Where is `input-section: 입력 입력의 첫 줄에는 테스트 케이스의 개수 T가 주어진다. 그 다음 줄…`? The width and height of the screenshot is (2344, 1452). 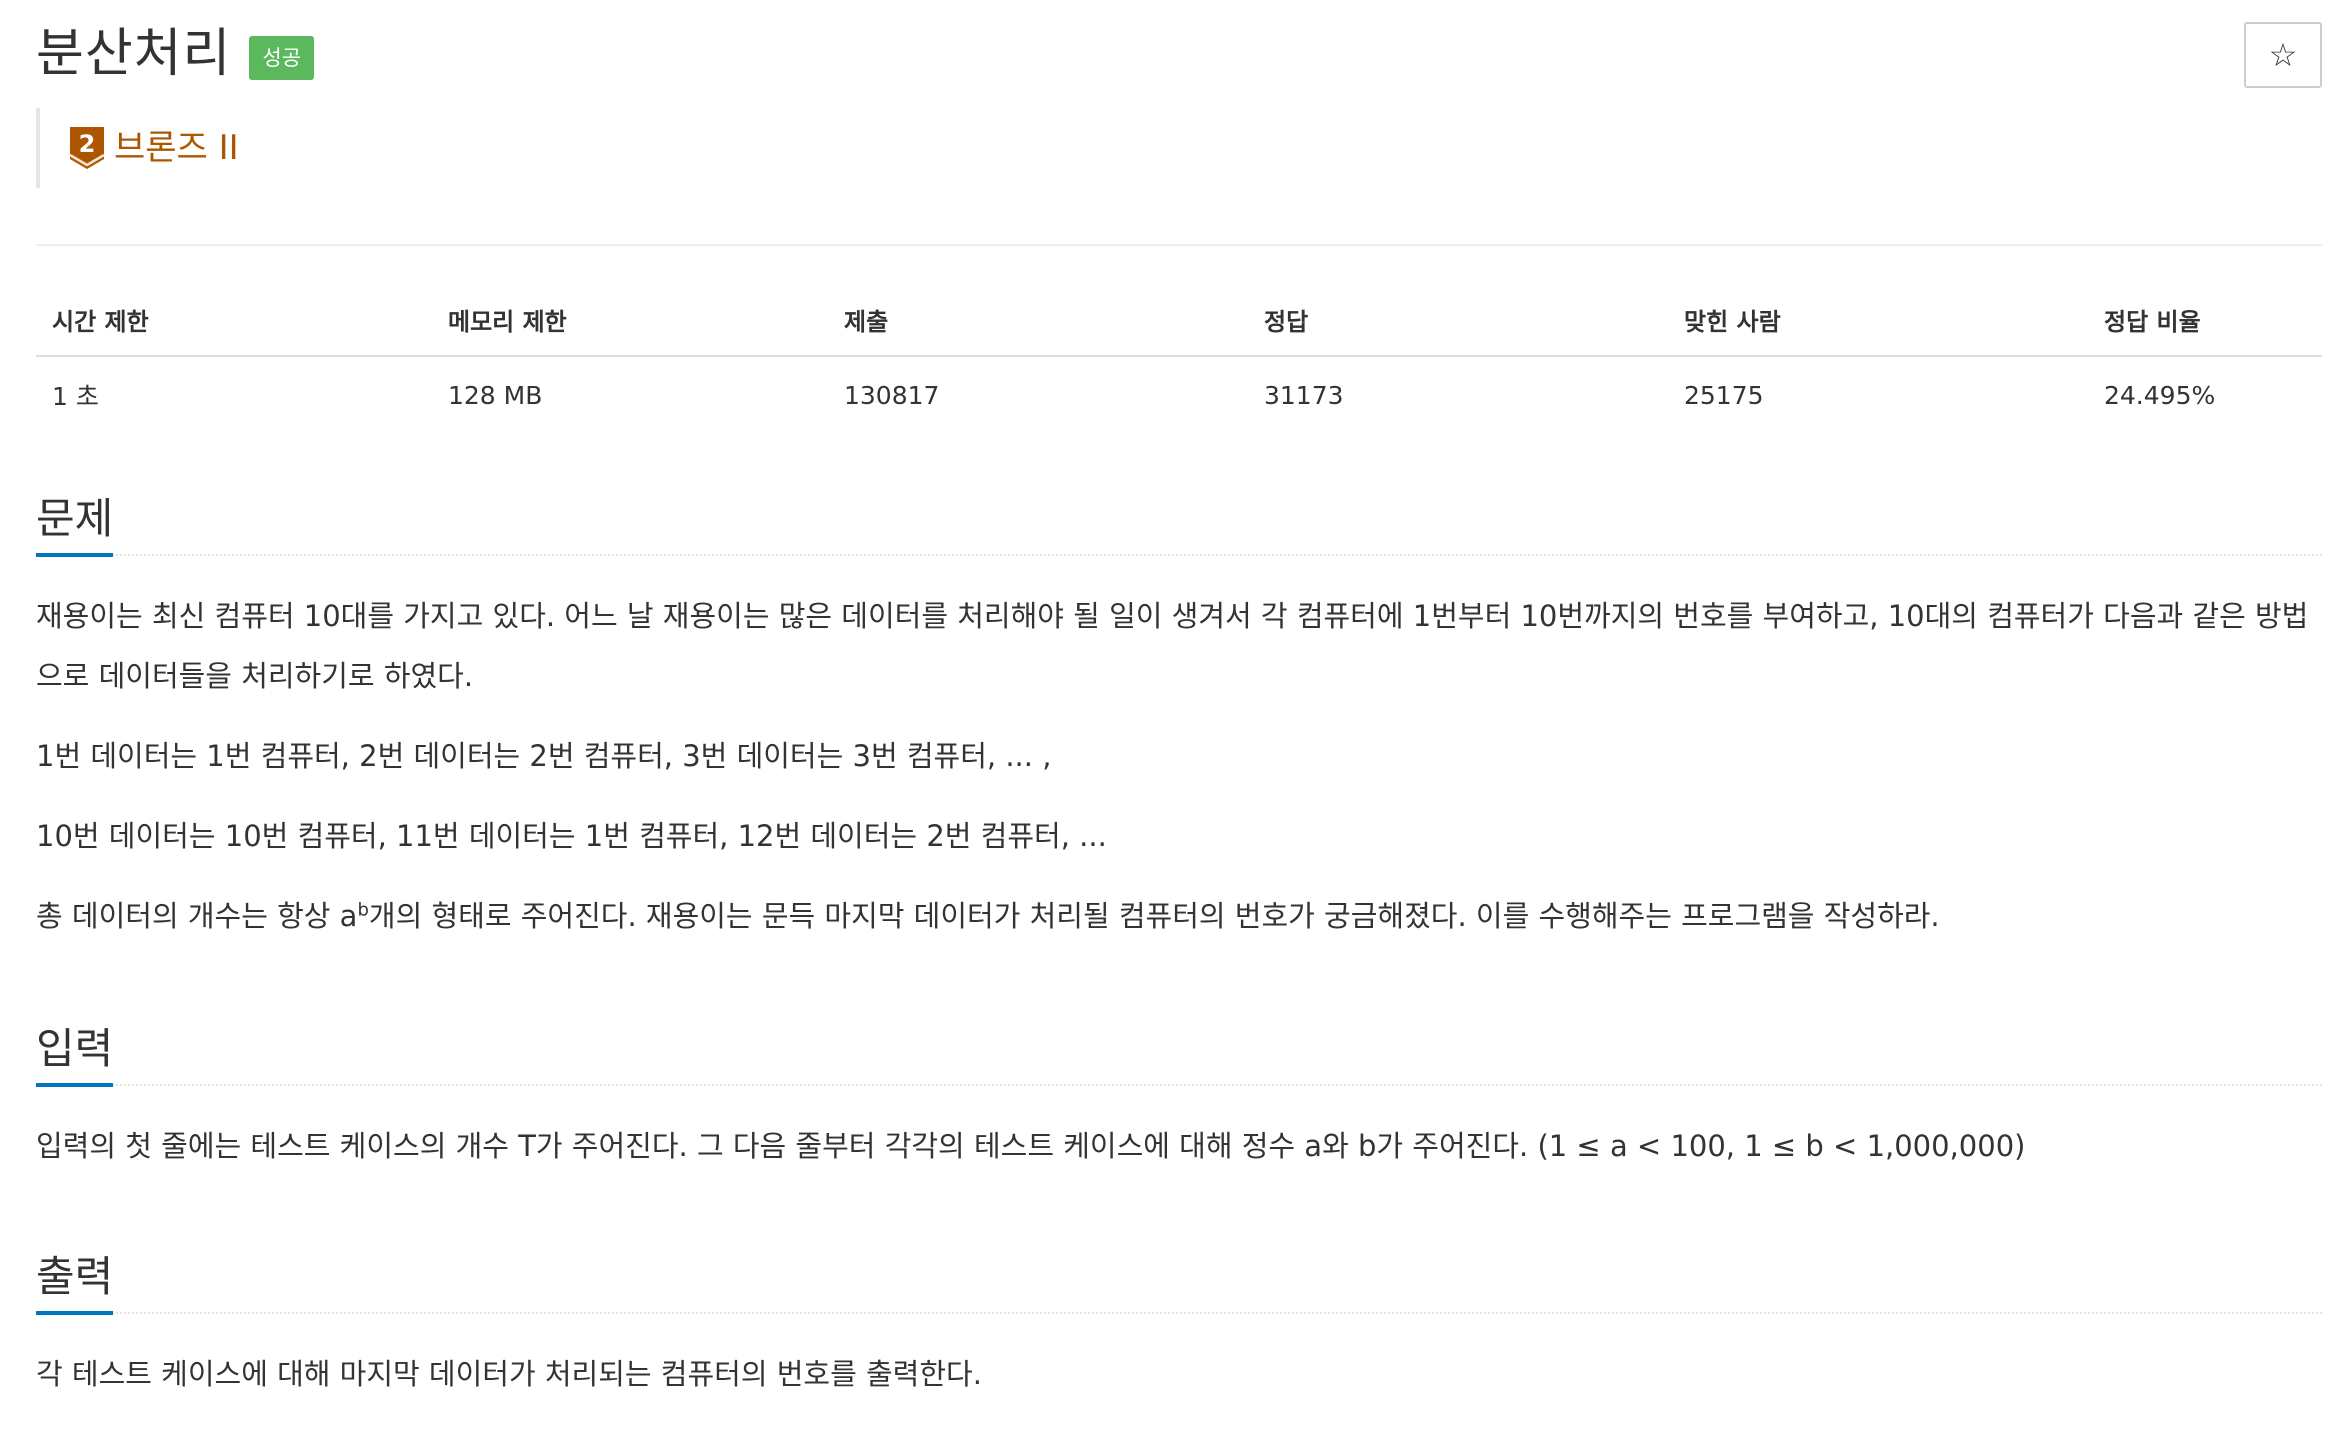 input-section: 입력 입력의 첫 줄에는 테스트 케이스의 개수 T가 주어진다. 그 다음 줄… is located at coordinates (1179, 1097).